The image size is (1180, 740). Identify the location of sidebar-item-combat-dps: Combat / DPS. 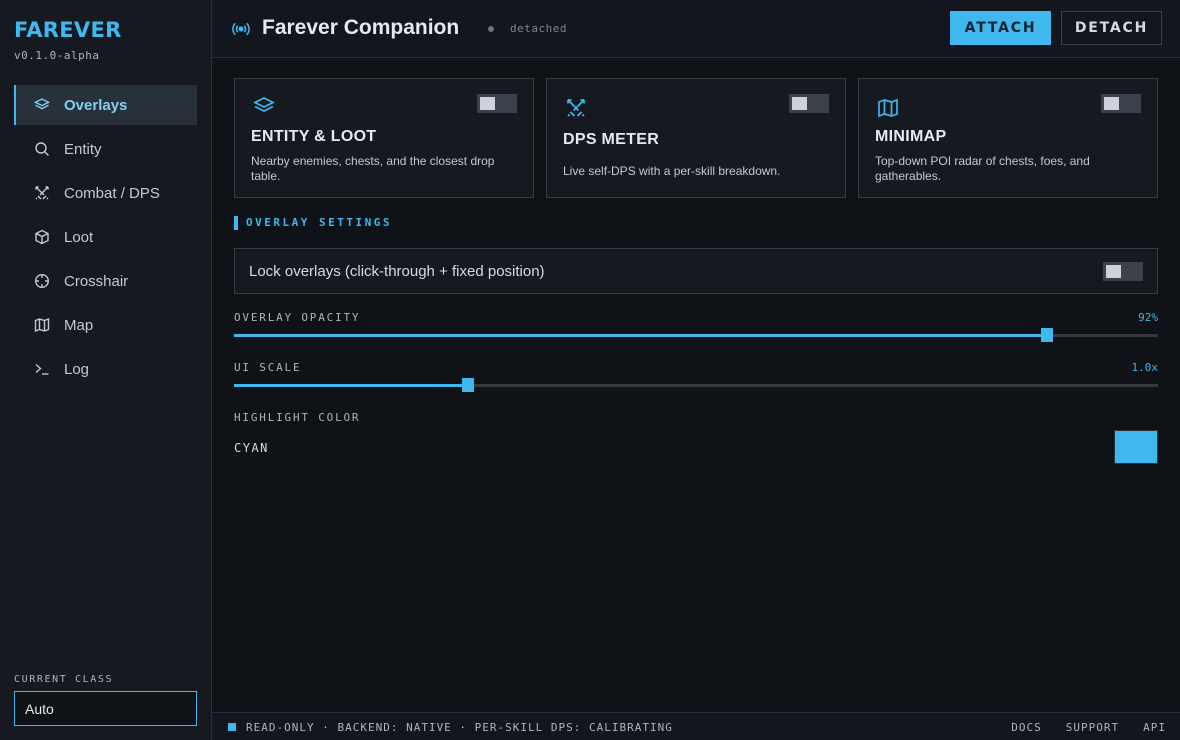
(105, 193).